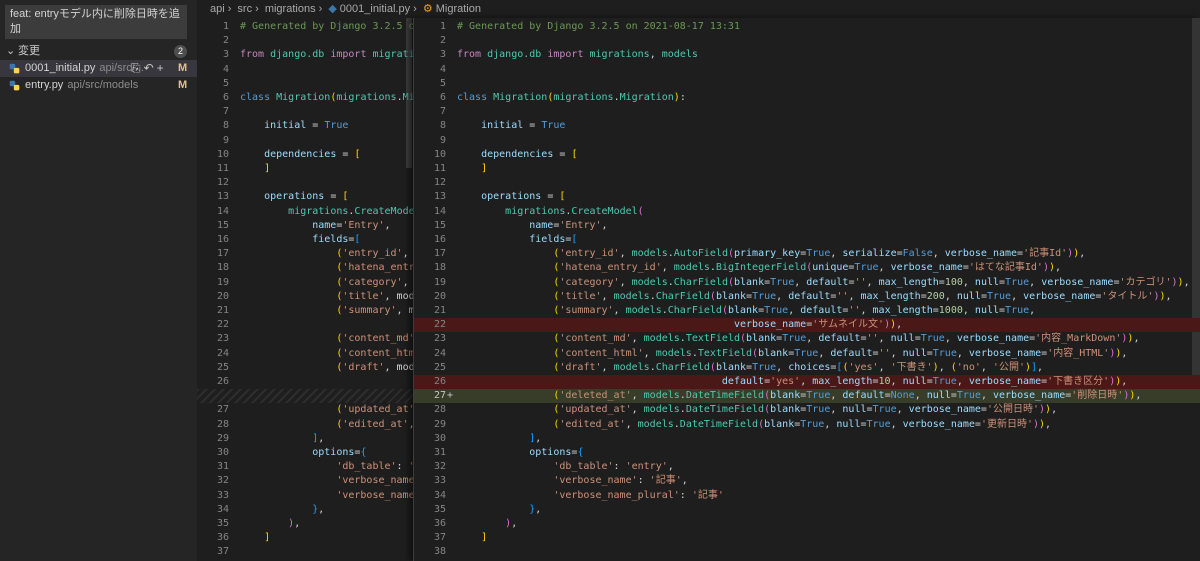 The height and width of the screenshot is (561, 1200). What do you see at coordinates (290, 9) in the screenshot?
I see `breadcrumb-item-migrations: migrations` at bounding box center [290, 9].